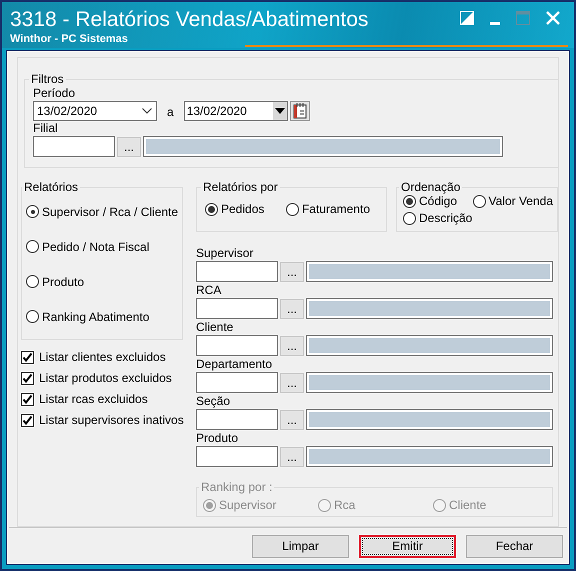 Image resolution: width=576 pixels, height=571 pixels. Describe the element at coordinates (102, 420) in the screenshot. I see `checkbox-option: Listar supervisores inativos` at that location.